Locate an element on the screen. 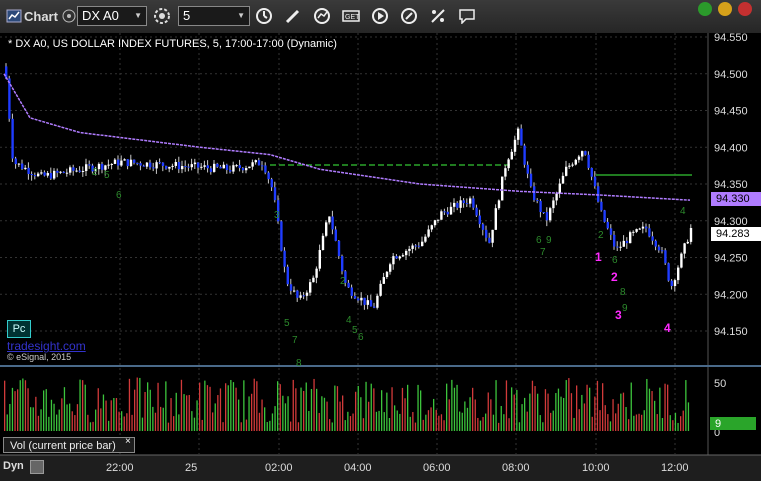  quote-icon: GET is located at coordinates (351, 16).